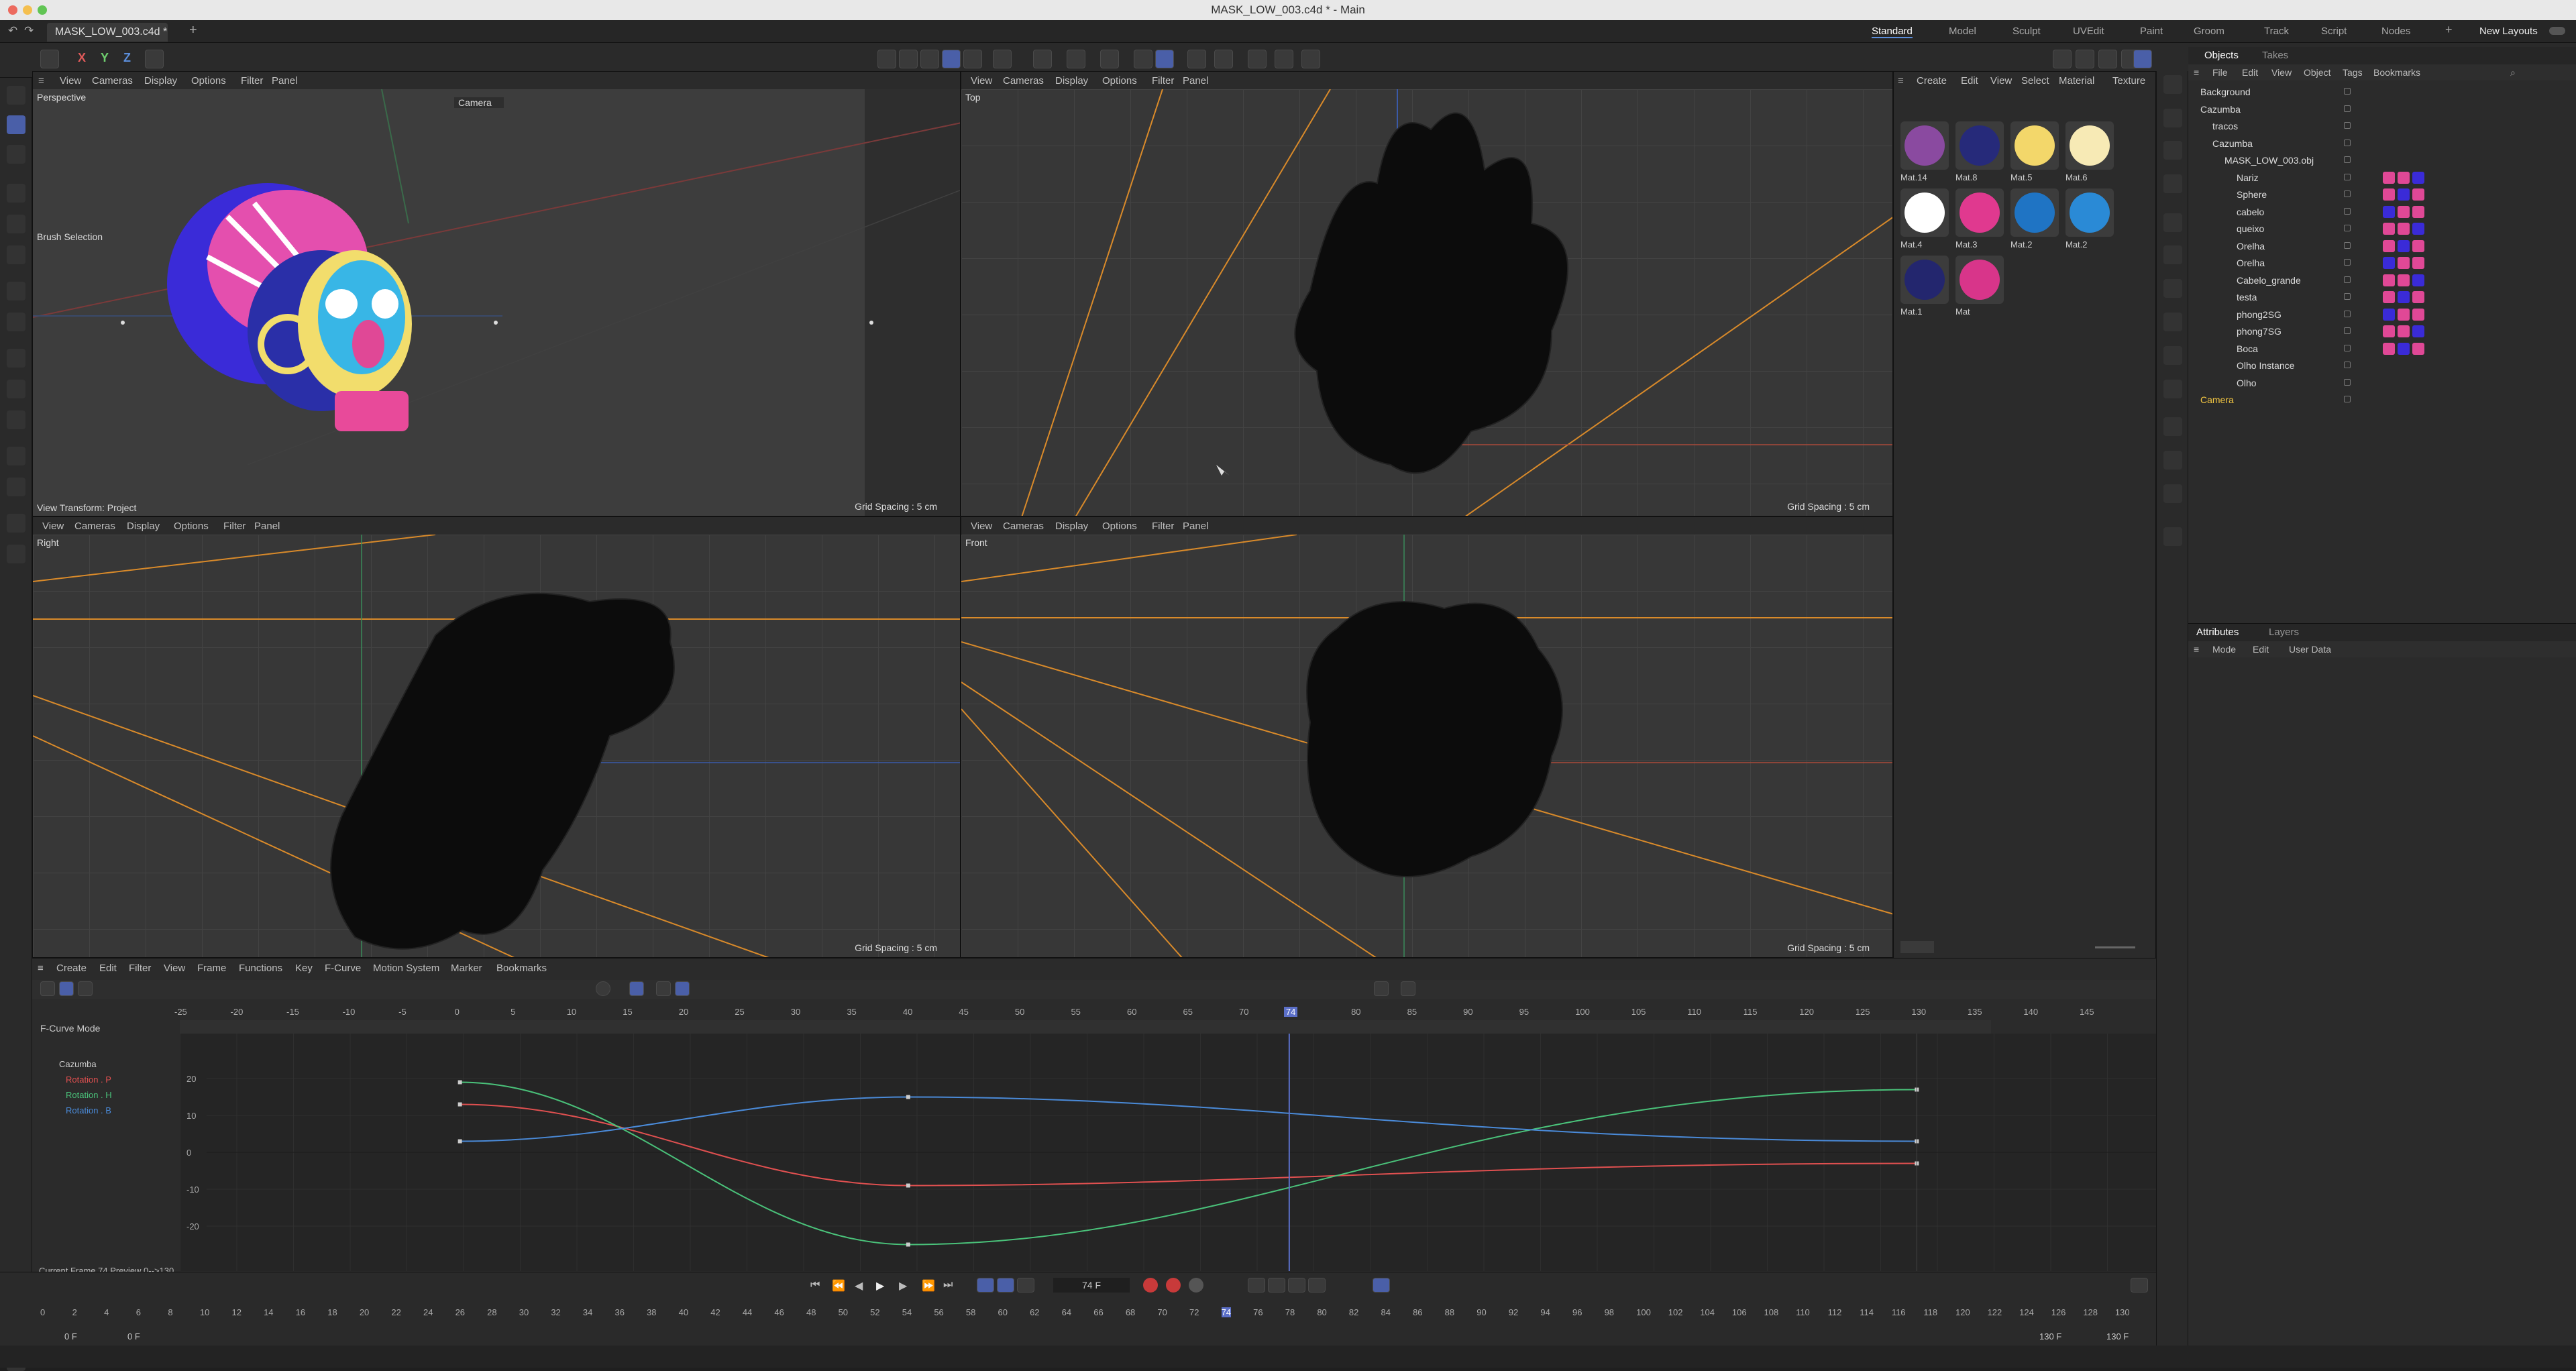  I want to click on menu-object: Object, so click(2317, 72).